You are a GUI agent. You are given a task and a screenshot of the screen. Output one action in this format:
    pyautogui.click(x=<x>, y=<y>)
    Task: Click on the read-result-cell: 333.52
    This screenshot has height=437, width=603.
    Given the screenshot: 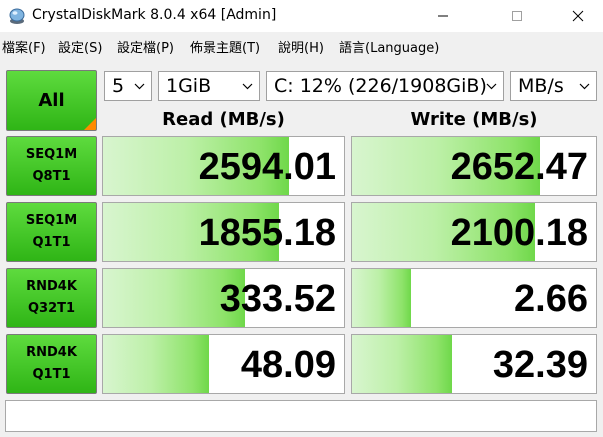 What is the action you would take?
    pyautogui.click(x=223, y=298)
    